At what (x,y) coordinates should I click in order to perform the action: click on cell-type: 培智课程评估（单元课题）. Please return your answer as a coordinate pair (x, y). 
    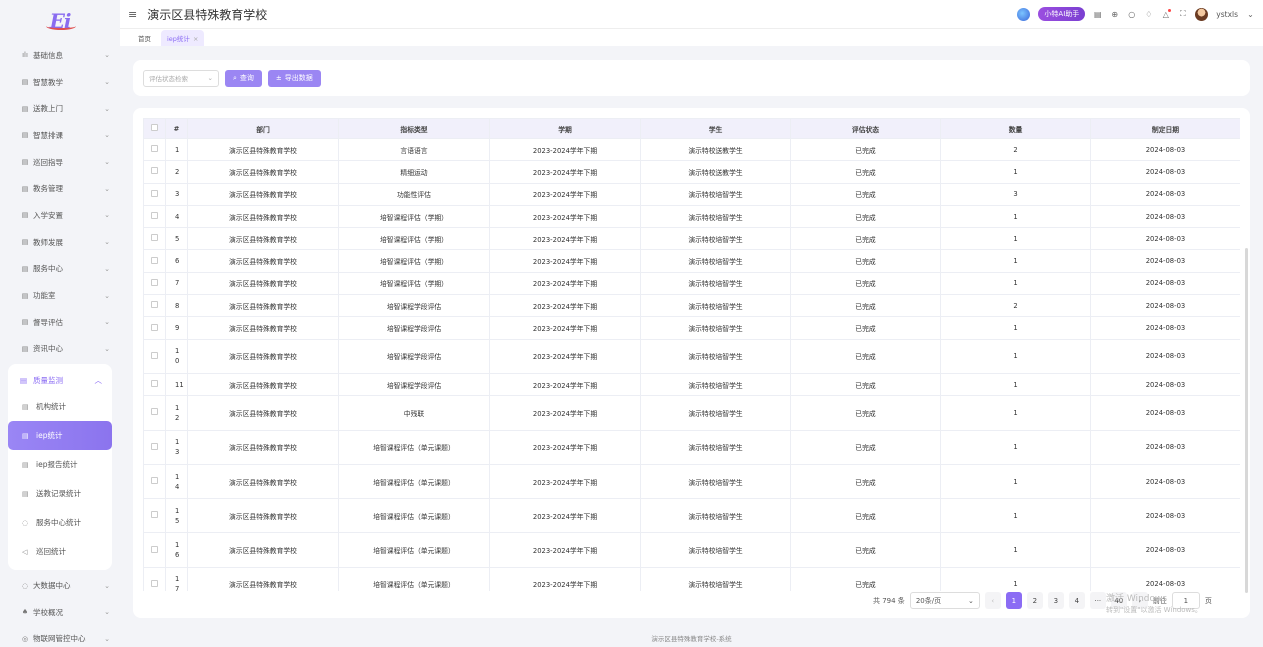
    Looking at the image, I should click on (414, 481).